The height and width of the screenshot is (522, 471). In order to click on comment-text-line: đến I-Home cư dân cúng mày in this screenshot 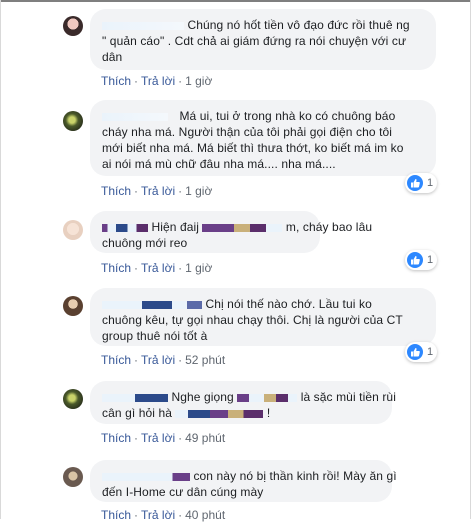, I will do `click(183, 492)`.